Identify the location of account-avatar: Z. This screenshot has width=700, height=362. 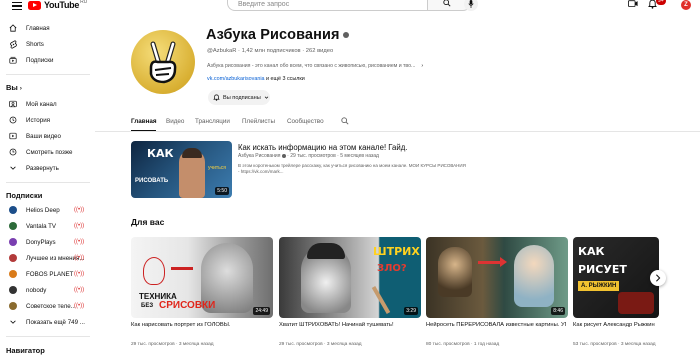
(686, 5).